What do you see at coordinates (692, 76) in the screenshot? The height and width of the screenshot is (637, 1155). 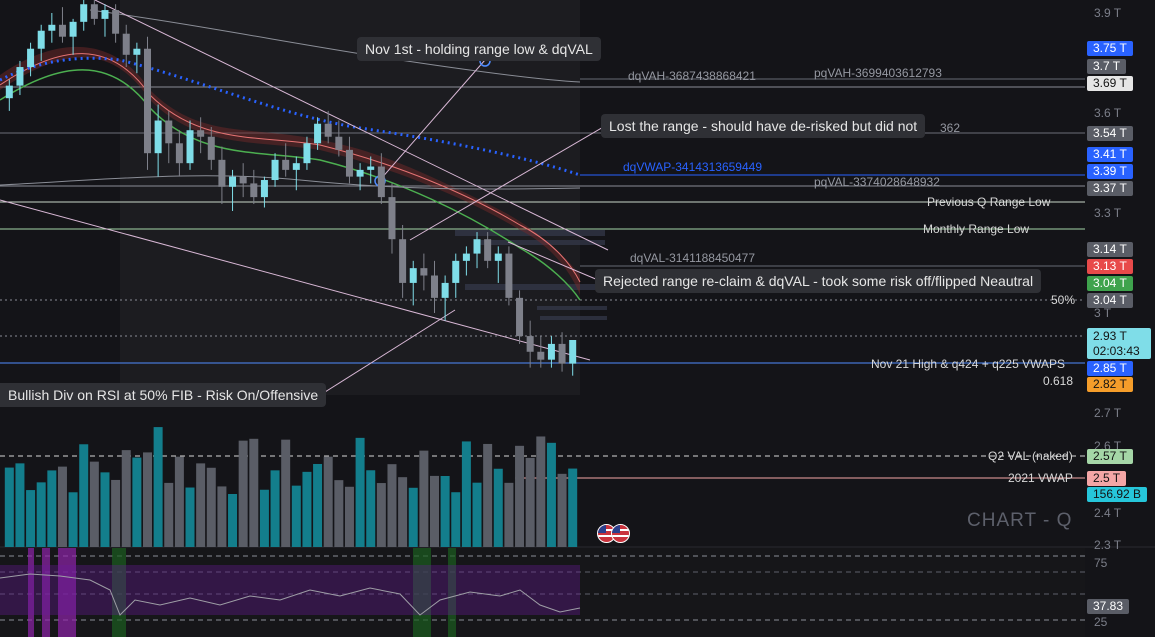 I see `label-dqvah: dqVAH-3687438868421` at bounding box center [692, 76].